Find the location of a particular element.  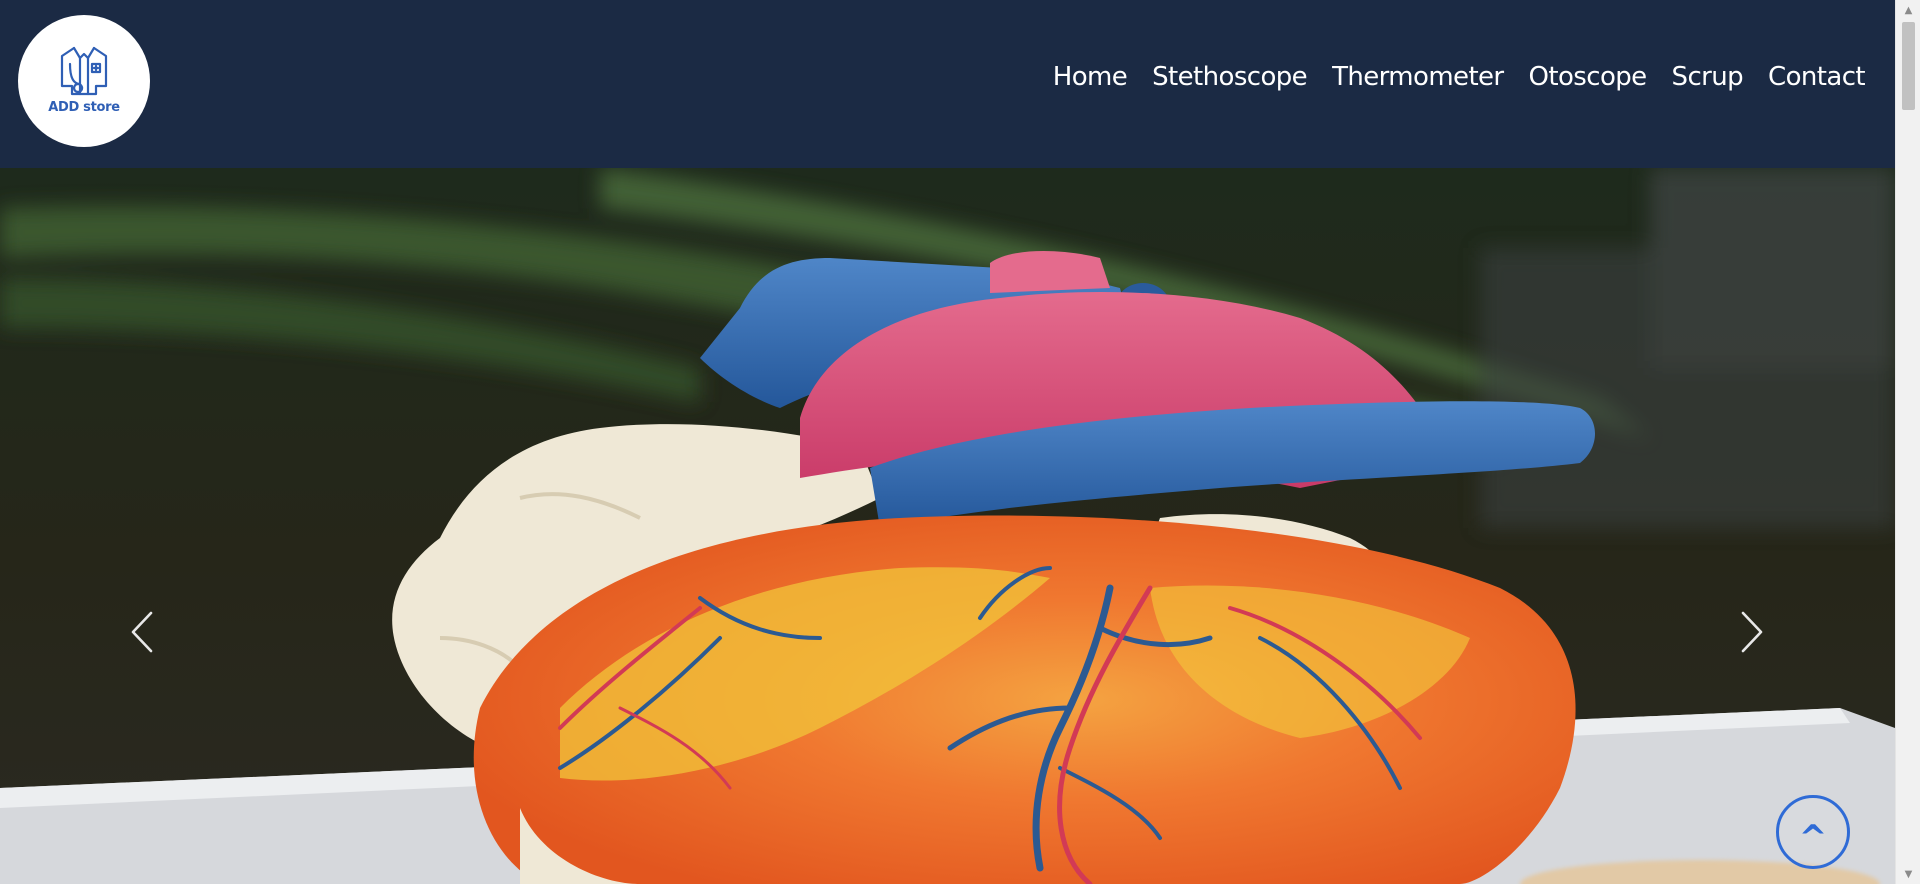

chevron-right-icon is located at coordinates (1752, 632).